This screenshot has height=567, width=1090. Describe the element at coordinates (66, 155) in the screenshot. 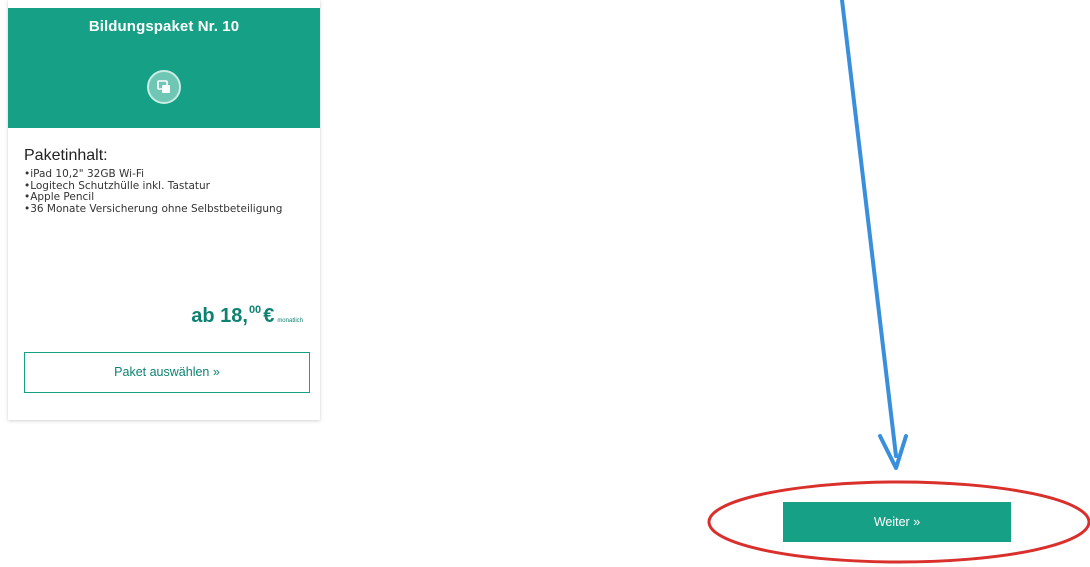

I see `content-heading: Paketinhalt:` at that location.